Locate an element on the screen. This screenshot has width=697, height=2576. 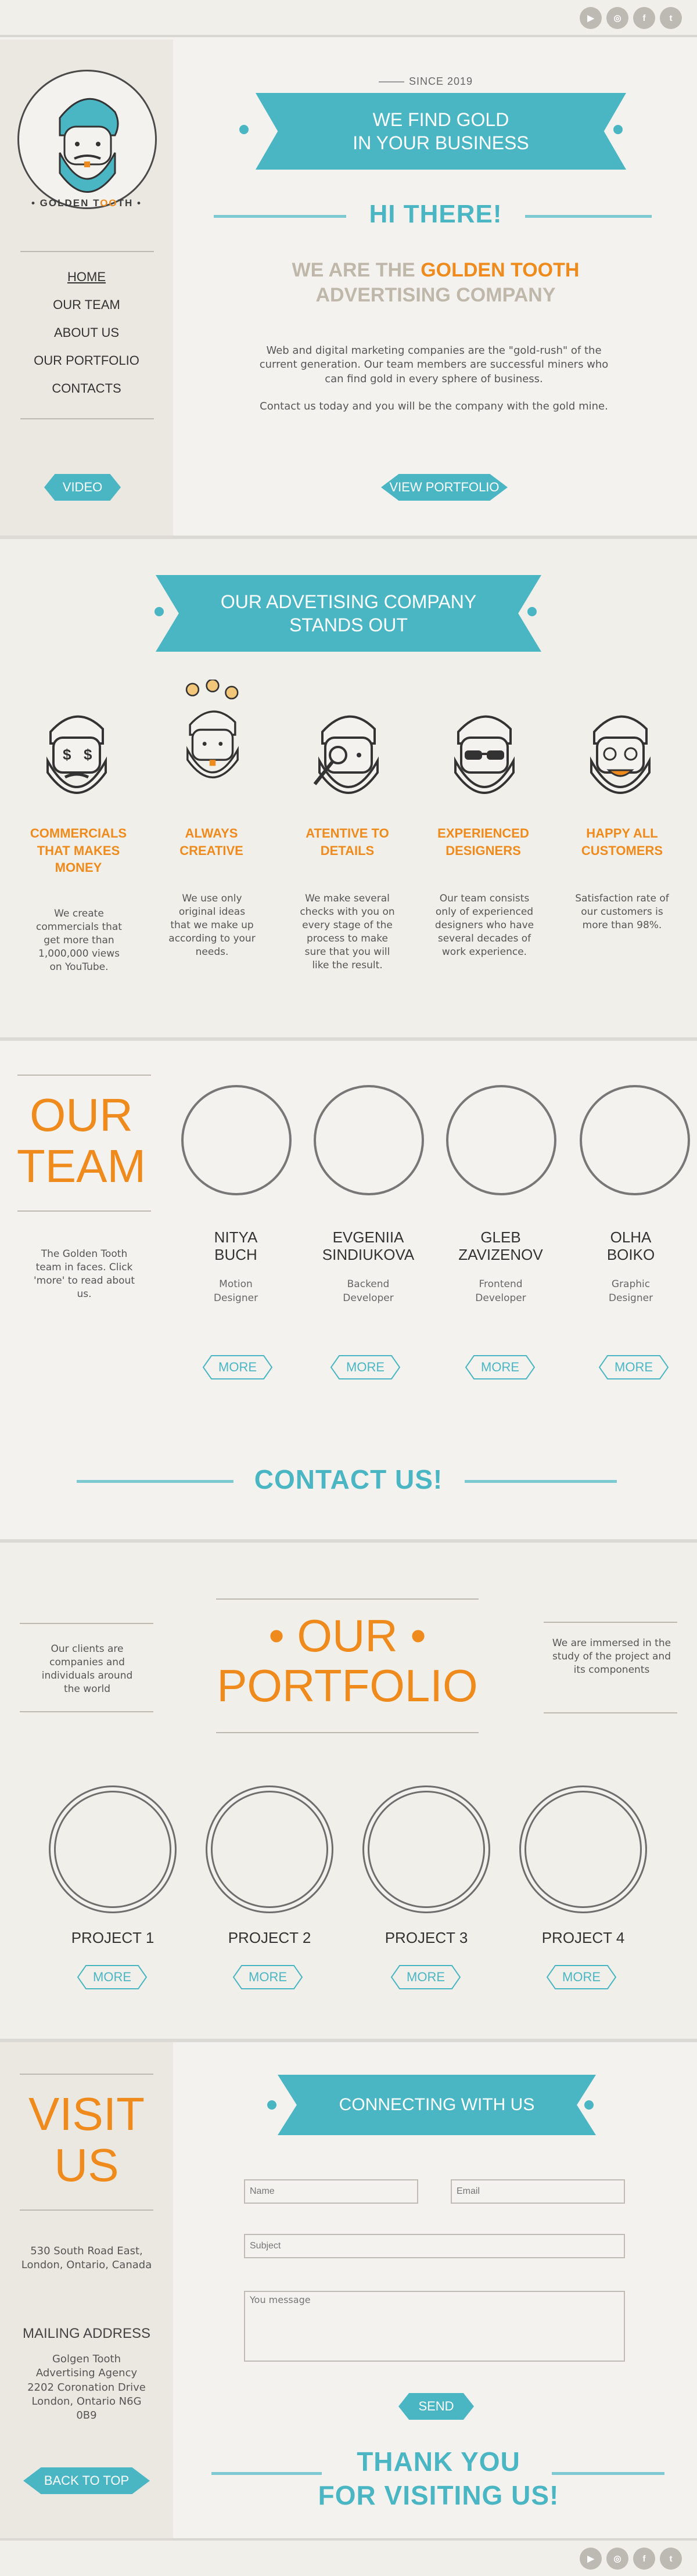
contact-us-heading: CONTACT US! is located at coordinates (348, 1479).